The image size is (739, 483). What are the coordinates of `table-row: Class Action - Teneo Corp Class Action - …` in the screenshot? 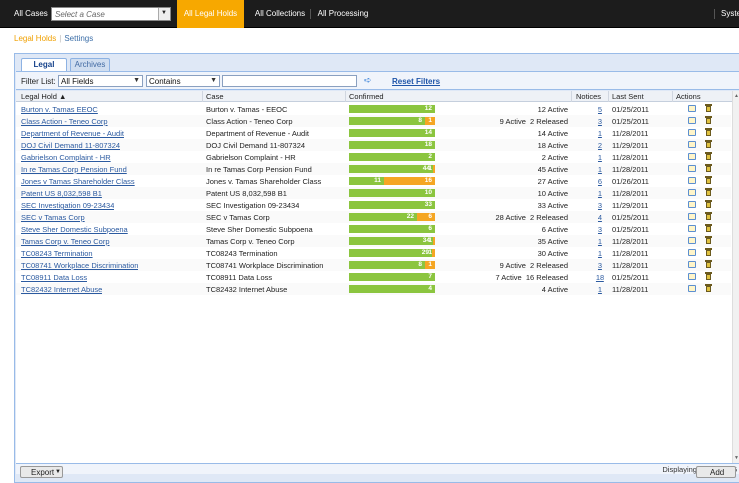 It's located at (373, 121).